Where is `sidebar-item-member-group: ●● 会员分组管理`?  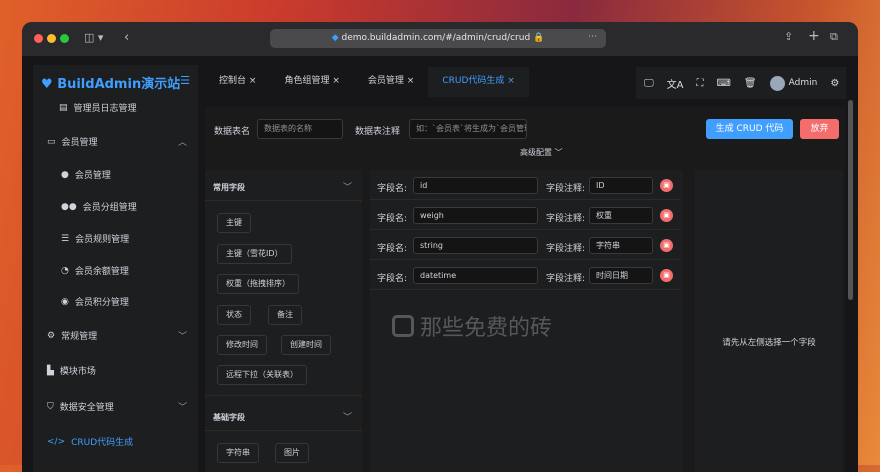 sidebar-item-member-group: ●● 会员分组管理 is located at coordinates (131, 207).